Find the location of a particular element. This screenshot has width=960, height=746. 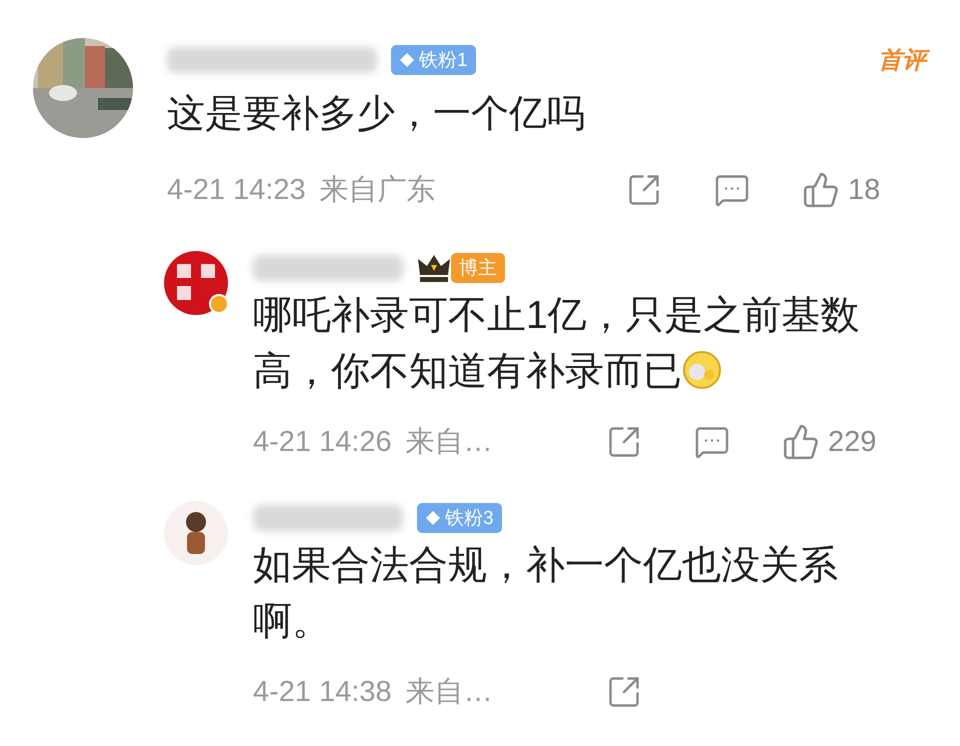

comment-time: 4-21 14:38 is located at coordinates (322, 692).